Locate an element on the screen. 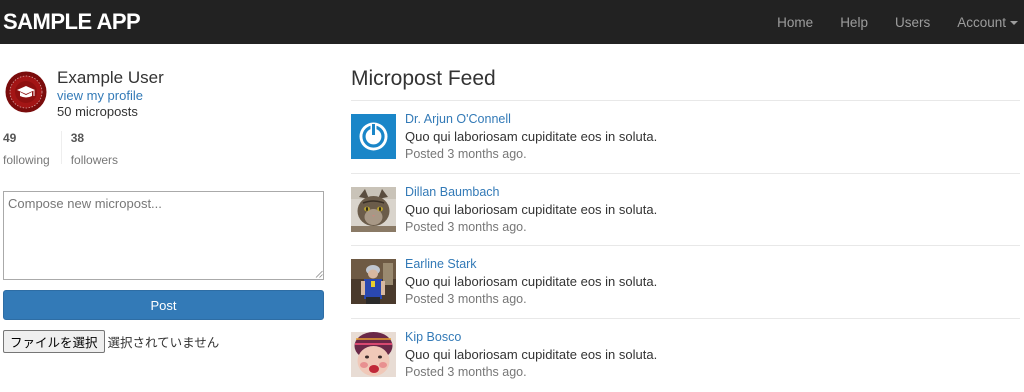 This screenshot has width=1024, height=392. feed-title: Micropost Feed is located at coordinates (423, 78).